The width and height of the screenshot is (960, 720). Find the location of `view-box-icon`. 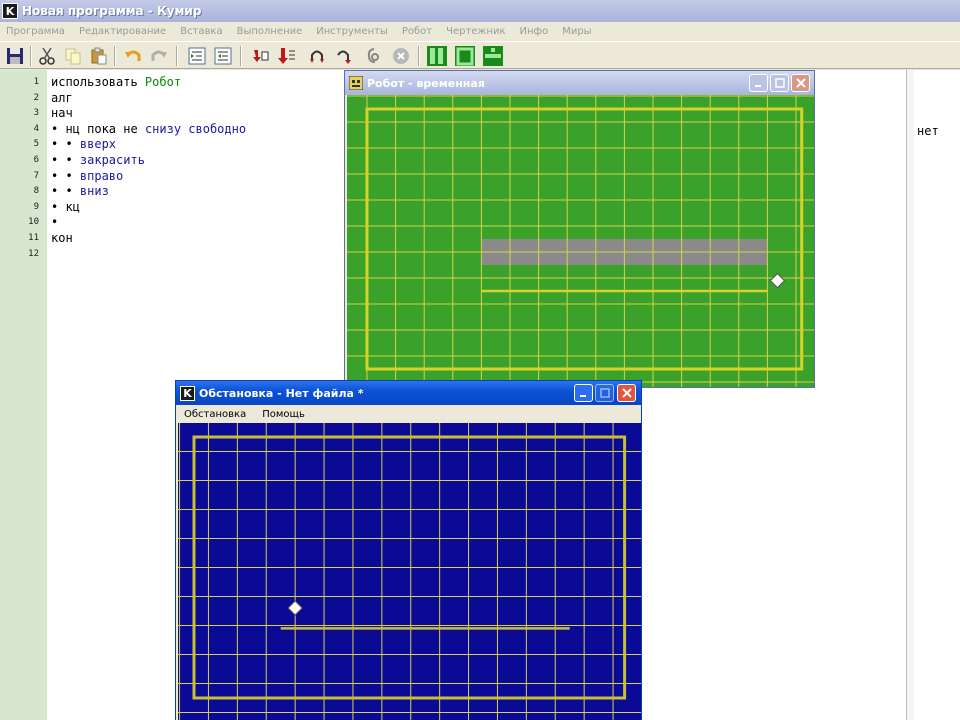

view-box-icon is located at coordinates (465, 56).